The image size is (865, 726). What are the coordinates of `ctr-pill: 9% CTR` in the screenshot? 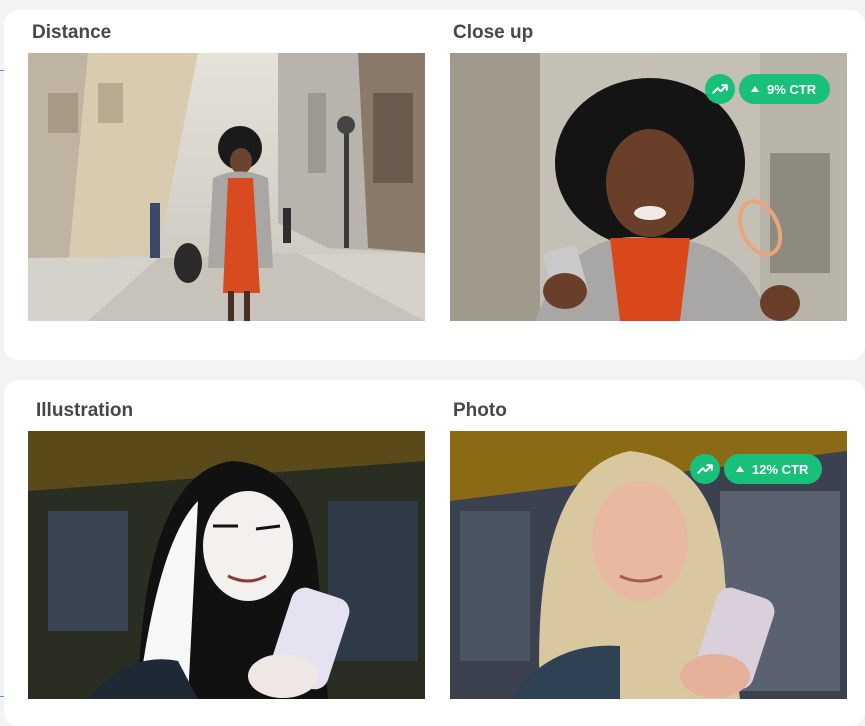 It's located at (785, 89).